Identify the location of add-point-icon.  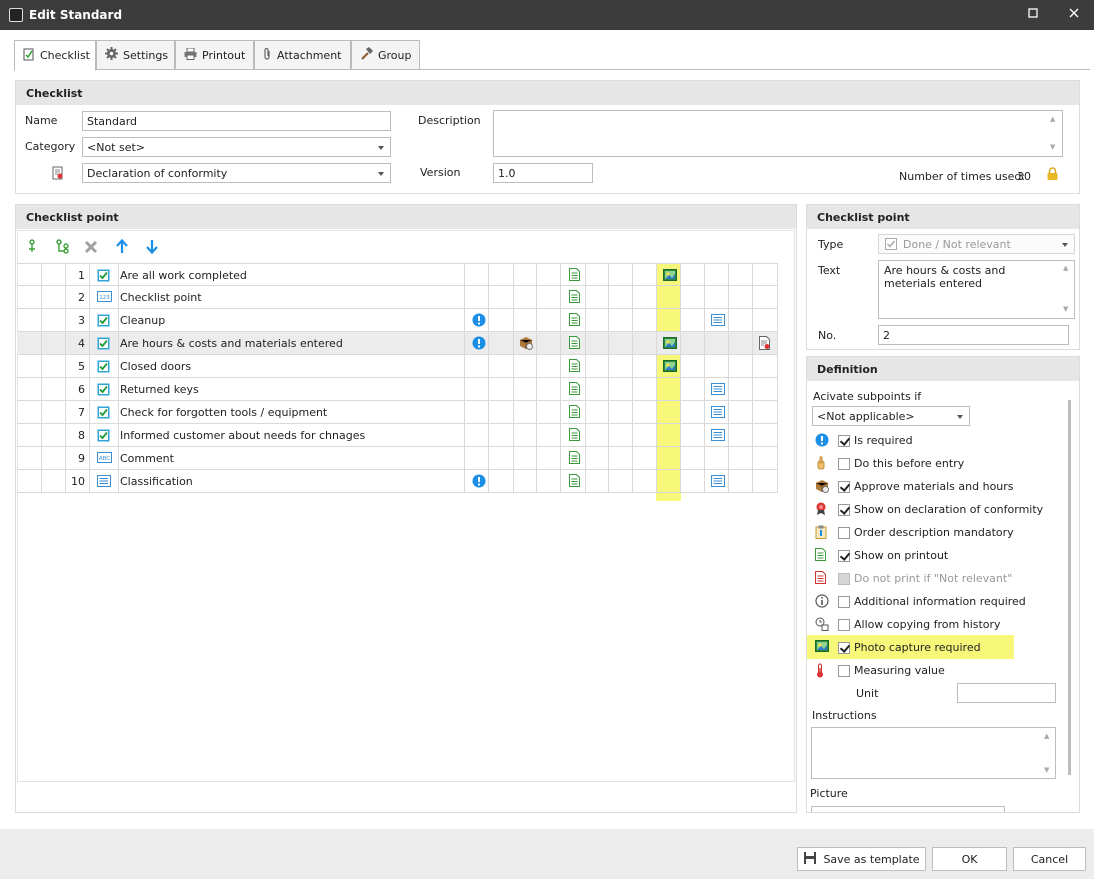
(33, 247).